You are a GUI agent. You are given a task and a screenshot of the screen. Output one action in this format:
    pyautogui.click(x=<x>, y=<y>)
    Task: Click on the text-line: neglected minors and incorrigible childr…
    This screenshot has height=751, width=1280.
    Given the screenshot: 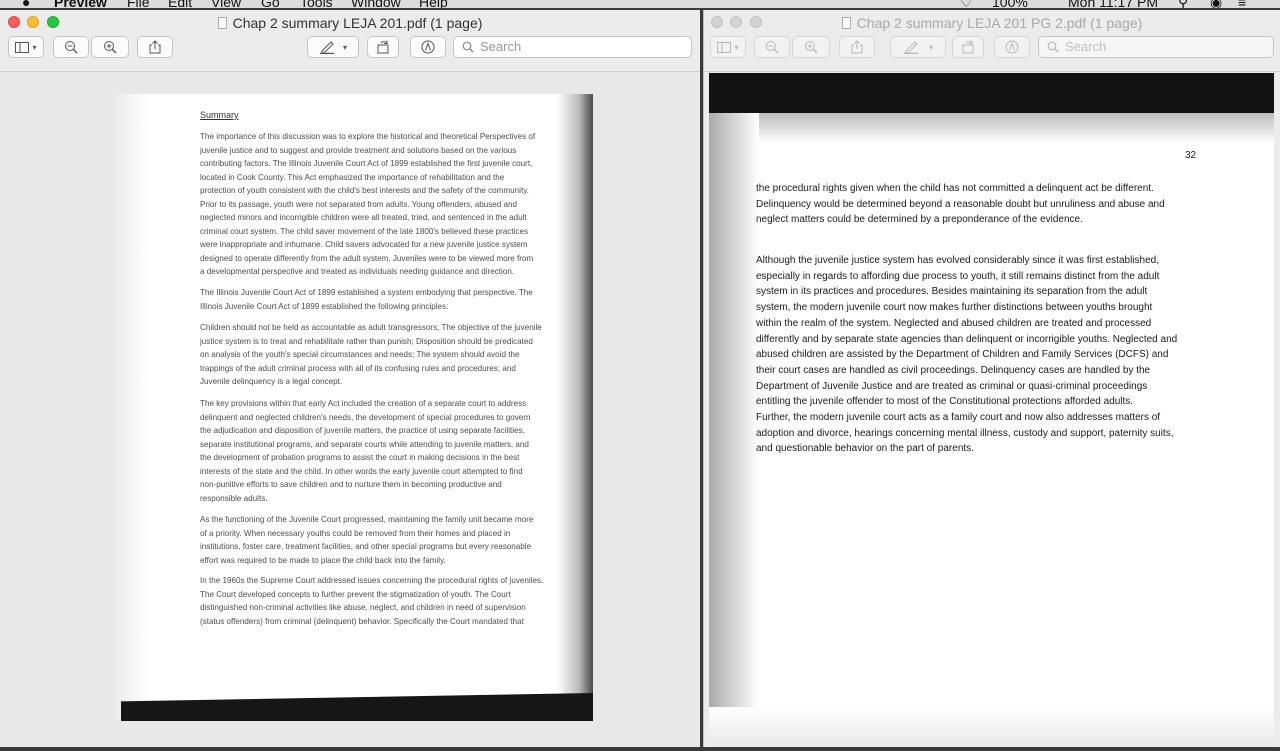 What is the action you would take?
    pyautogui.click(x=363, y=217)
    